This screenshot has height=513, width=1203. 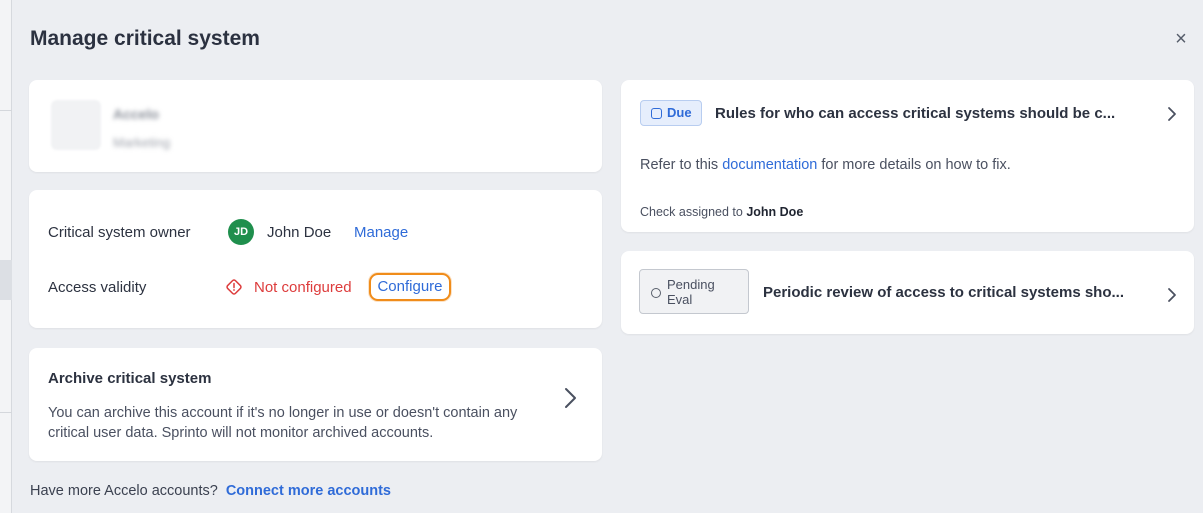 What do you see at coordinates (130, 378) in the screenshot?
I see `archive-title: Archive critical system` at bounding box center [130, 378].